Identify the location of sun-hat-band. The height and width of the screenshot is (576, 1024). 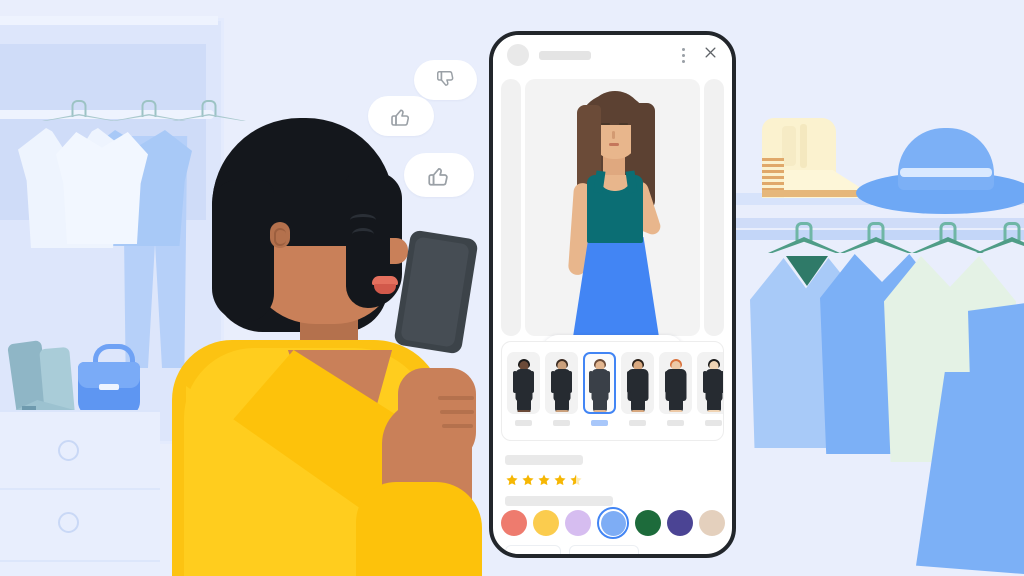
(946, 172).